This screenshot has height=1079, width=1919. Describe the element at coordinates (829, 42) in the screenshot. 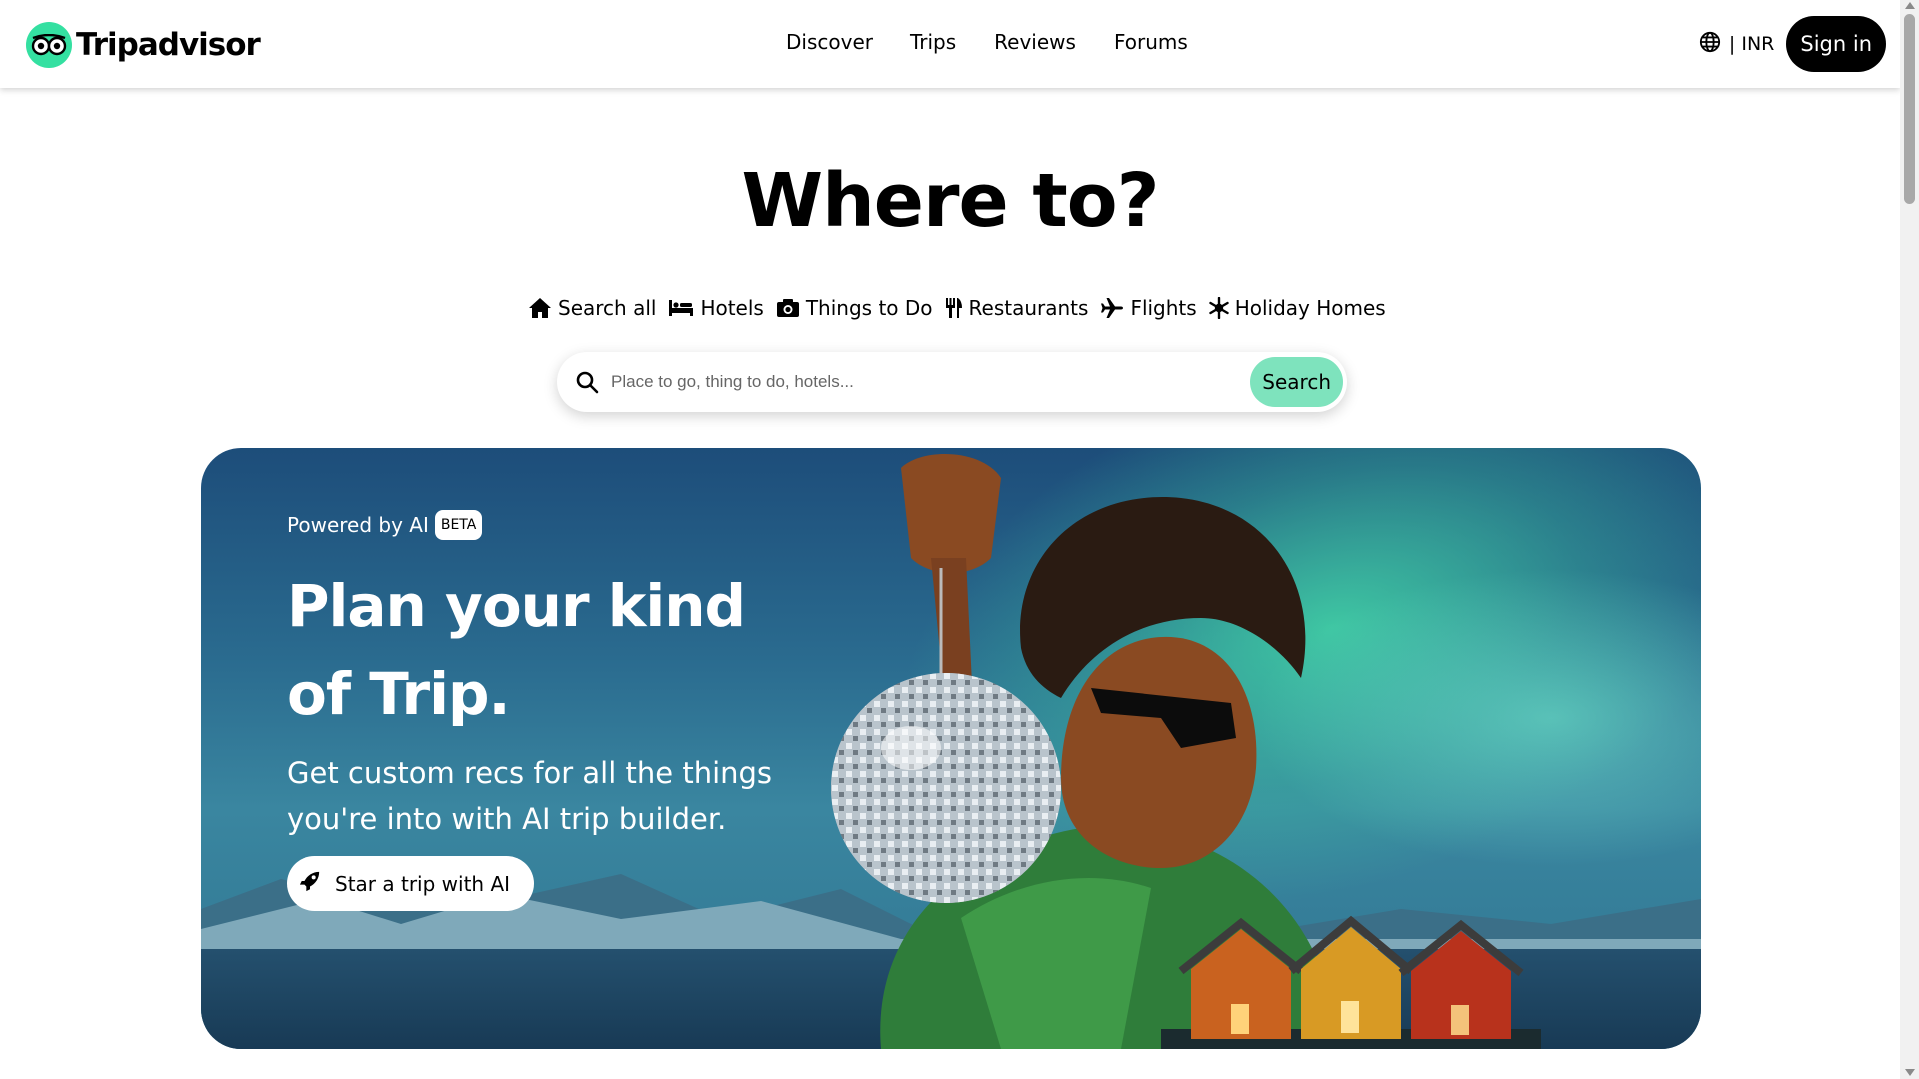

I see `nav-discover: Discover` at that location.